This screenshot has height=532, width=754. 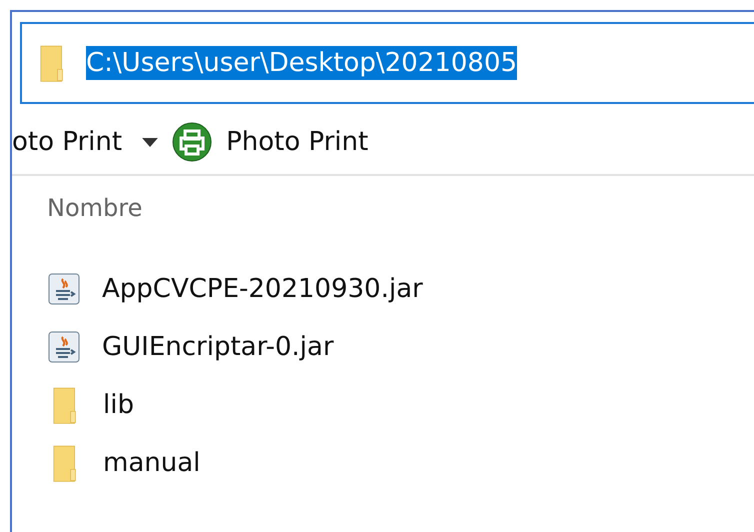 I want to click on printer-icon, so click(x=192, y=142).